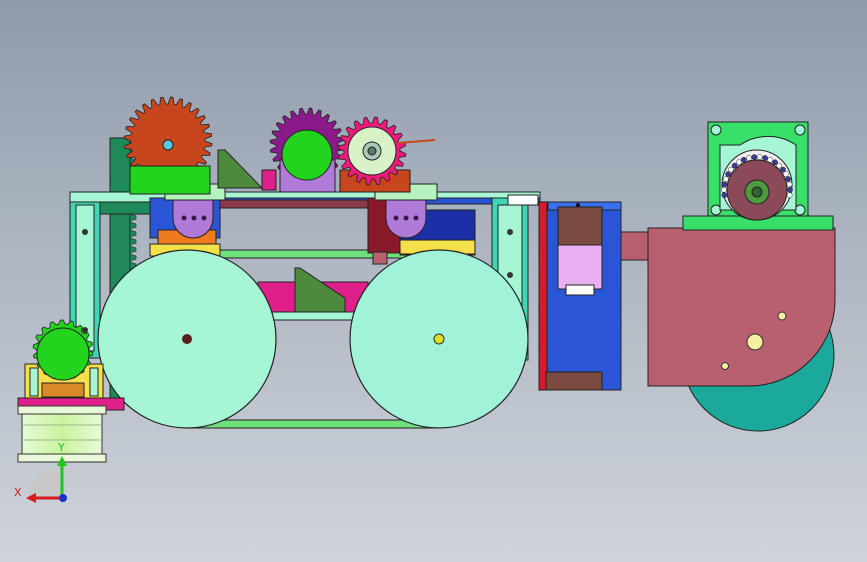 The image size is (867, 562). Describe the element at coordinates (240, 169) in the screenshot. I see `triangular-gusset` at that location.